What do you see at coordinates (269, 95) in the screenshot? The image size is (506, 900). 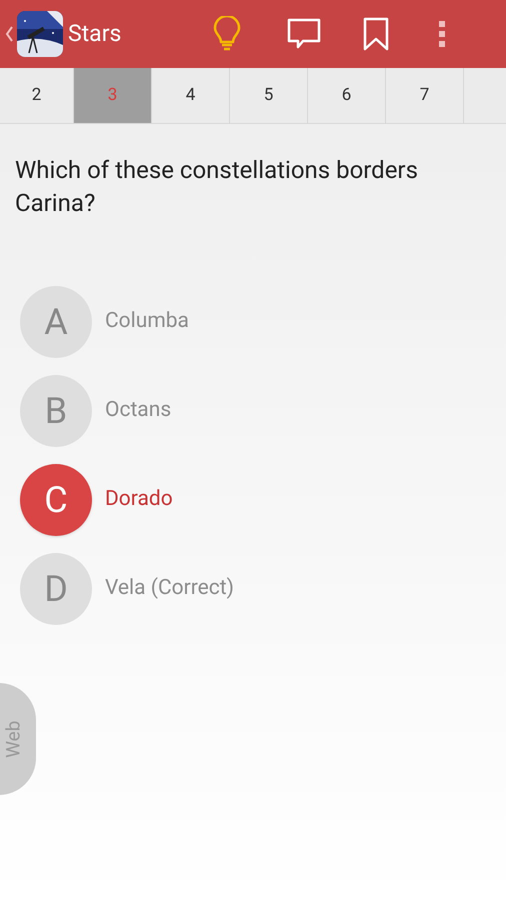 I see `question-tab: 5` at bounding box center [269, 95].